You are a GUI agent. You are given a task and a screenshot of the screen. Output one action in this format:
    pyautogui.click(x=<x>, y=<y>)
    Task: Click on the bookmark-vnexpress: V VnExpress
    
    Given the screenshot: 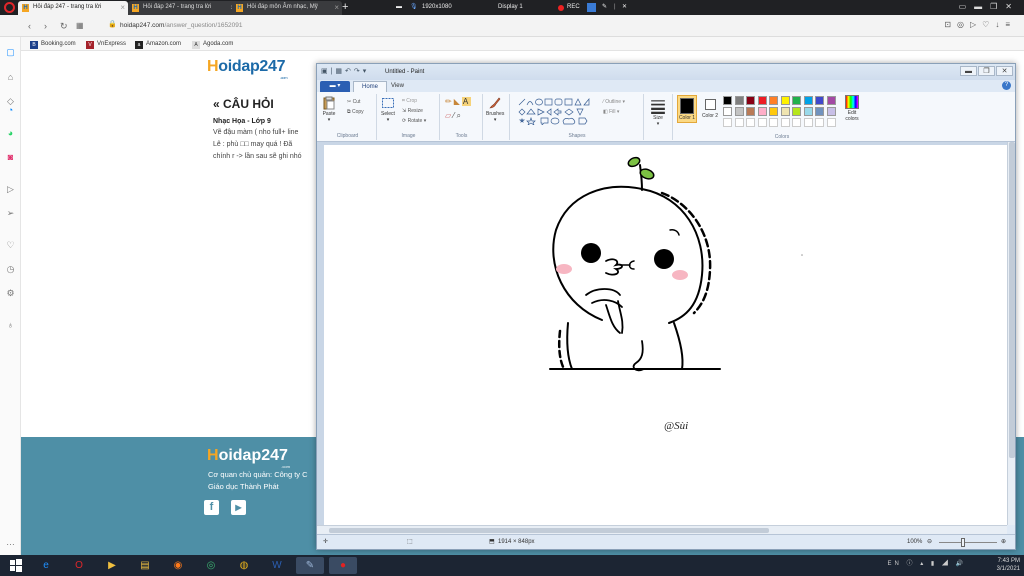 What is the action you would take?
    pyautogui.click(x=106, y=44)
    